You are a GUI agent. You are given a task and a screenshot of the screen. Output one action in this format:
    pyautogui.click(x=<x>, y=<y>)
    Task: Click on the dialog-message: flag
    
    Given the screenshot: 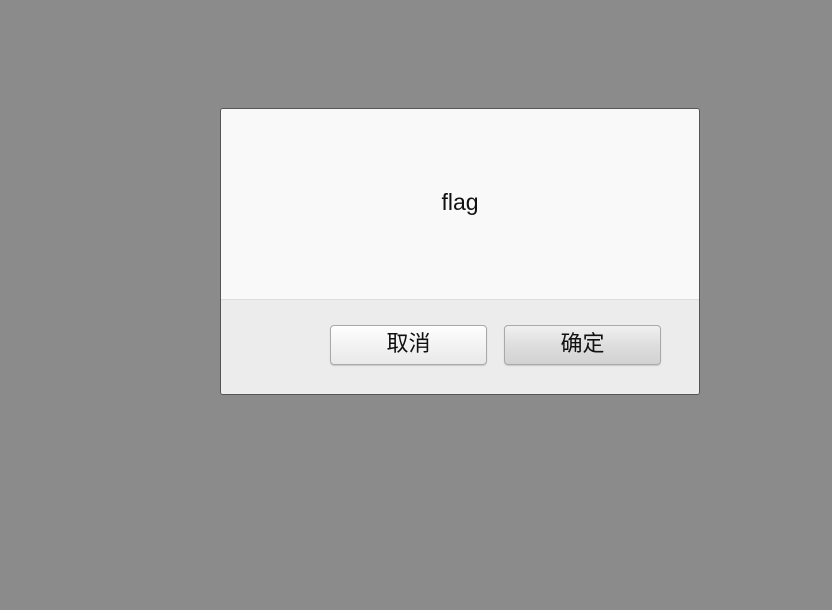 What is the action you would take?
    pyautogui.click(x=460, y=202)
    